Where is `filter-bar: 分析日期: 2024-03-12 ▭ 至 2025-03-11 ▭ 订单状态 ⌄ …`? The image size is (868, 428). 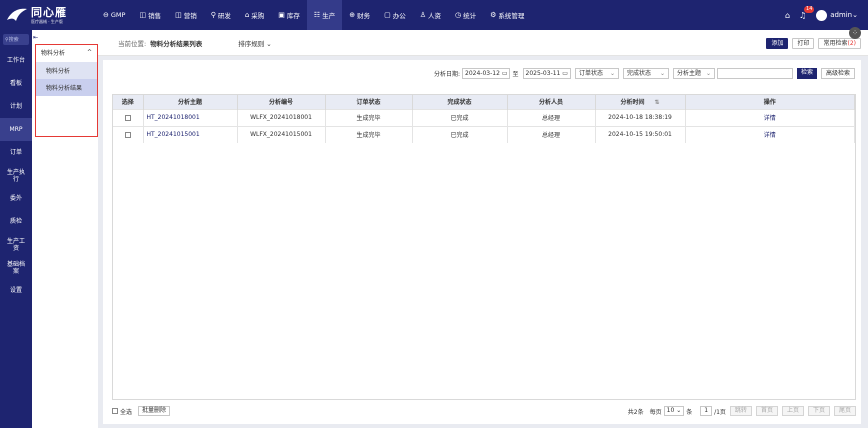 filter-bar: 分析日期: 2024-03-12 ▭ 至 2025-03-11 ▭ 订单状态 ⌄ … is located at coordinates (644, 73).